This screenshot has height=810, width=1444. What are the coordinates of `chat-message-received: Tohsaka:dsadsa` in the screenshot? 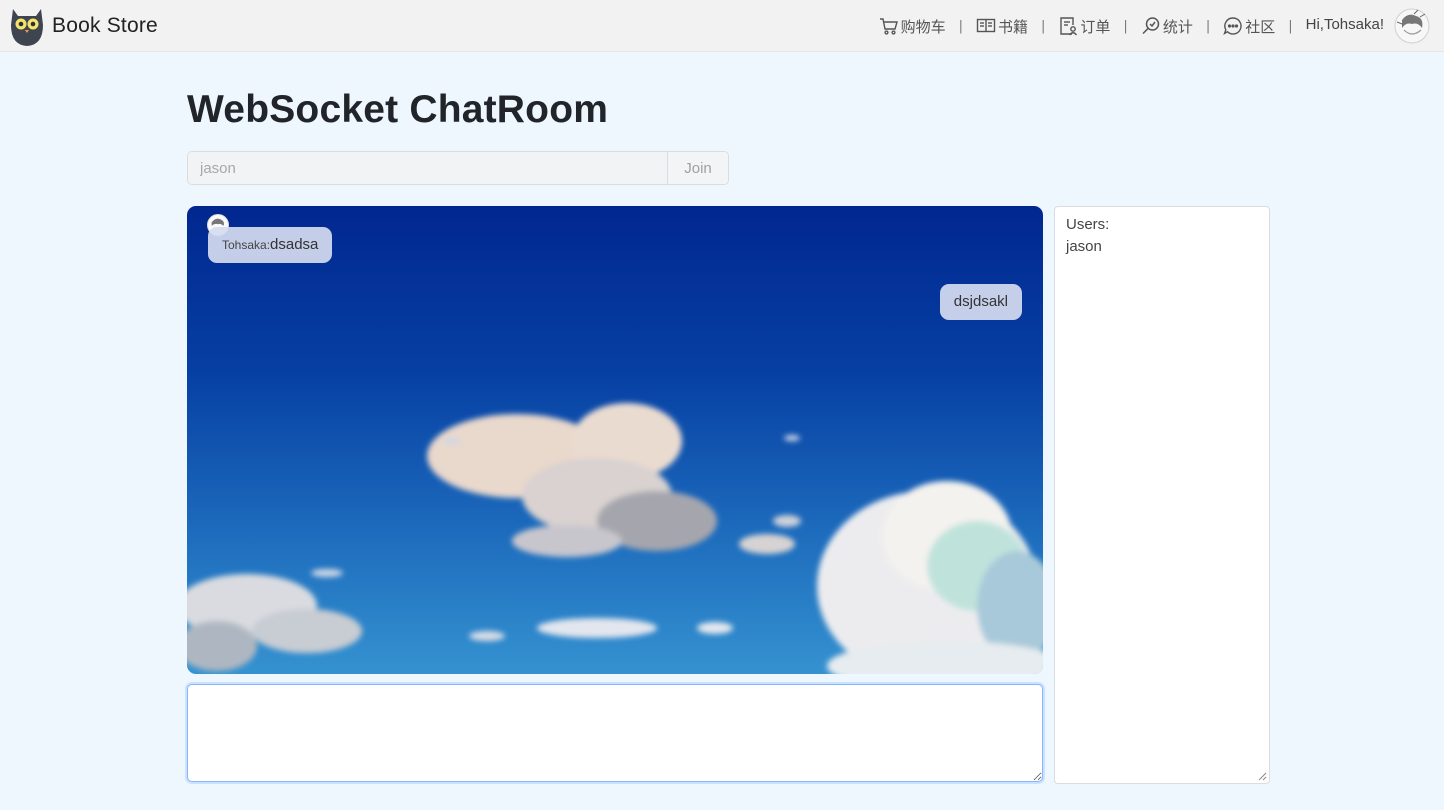 It's located at (270, 245).